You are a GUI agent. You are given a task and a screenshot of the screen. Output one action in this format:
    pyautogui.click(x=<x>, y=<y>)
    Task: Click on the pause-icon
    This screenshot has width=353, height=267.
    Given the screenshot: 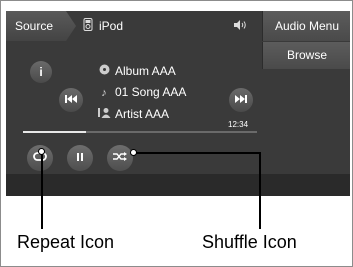 What is the action you would take?
    pyautogui.click(x=80, y=158)
    